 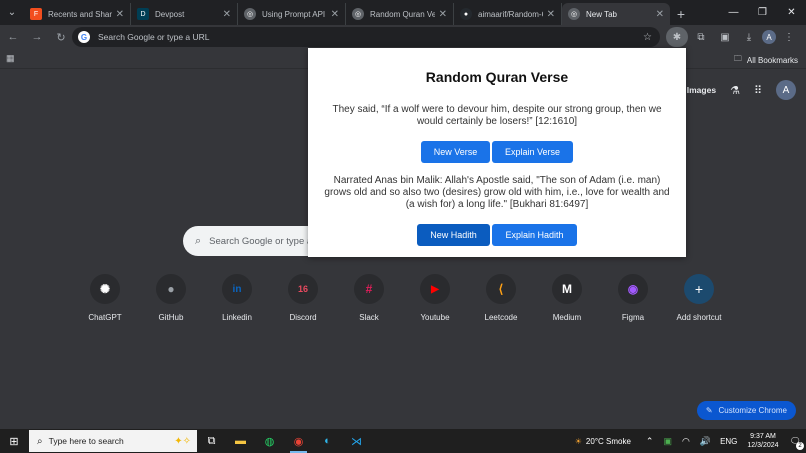 I want to click on apps-grid-icon: ▦, so click(x=10, y=58).